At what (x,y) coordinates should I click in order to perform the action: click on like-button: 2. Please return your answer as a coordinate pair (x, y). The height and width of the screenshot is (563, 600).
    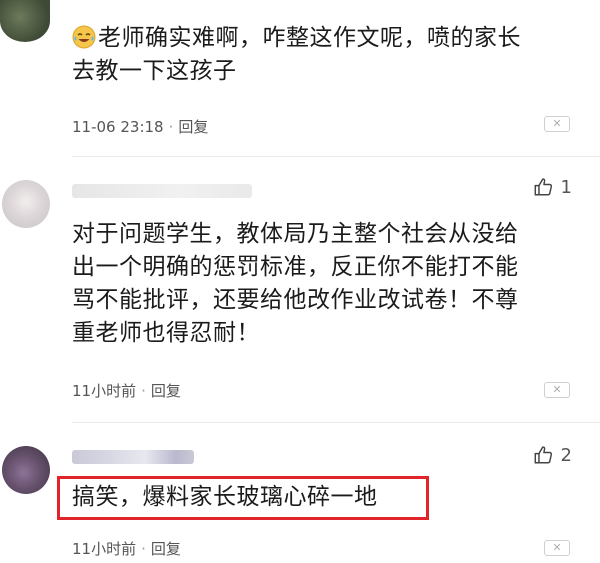
    Looking at the image, I should click on (552, 455).